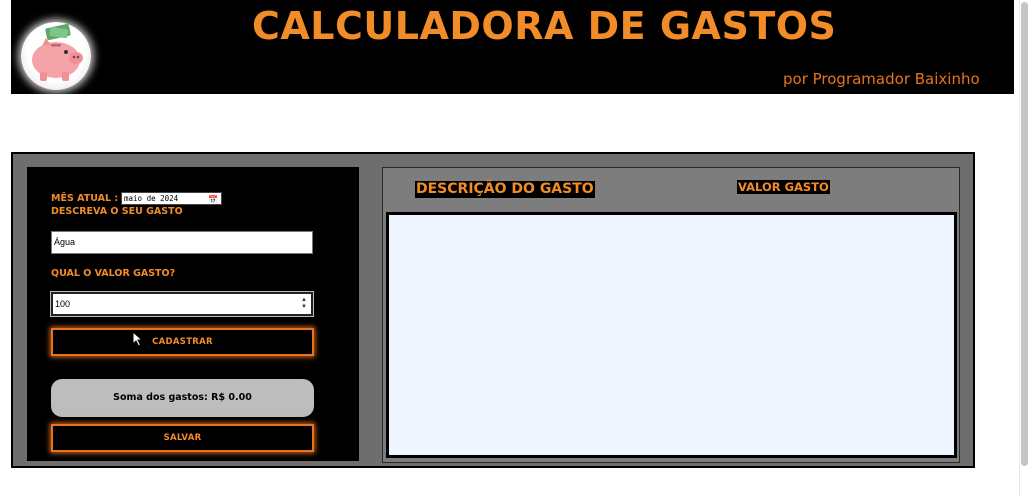  I want to click on scrollbar-thumb, so click(1024, 234).